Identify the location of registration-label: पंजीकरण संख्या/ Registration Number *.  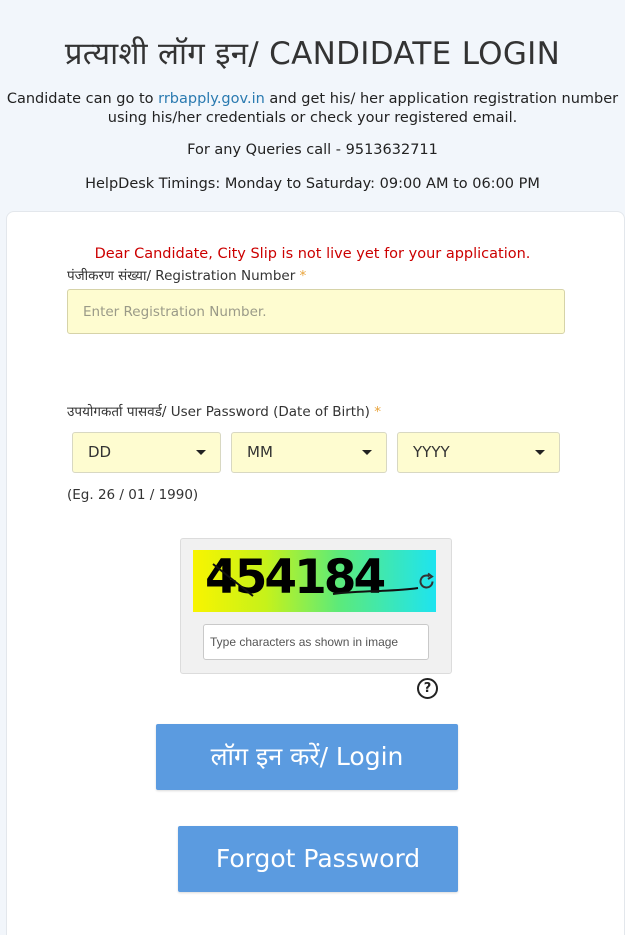
(186, 275).